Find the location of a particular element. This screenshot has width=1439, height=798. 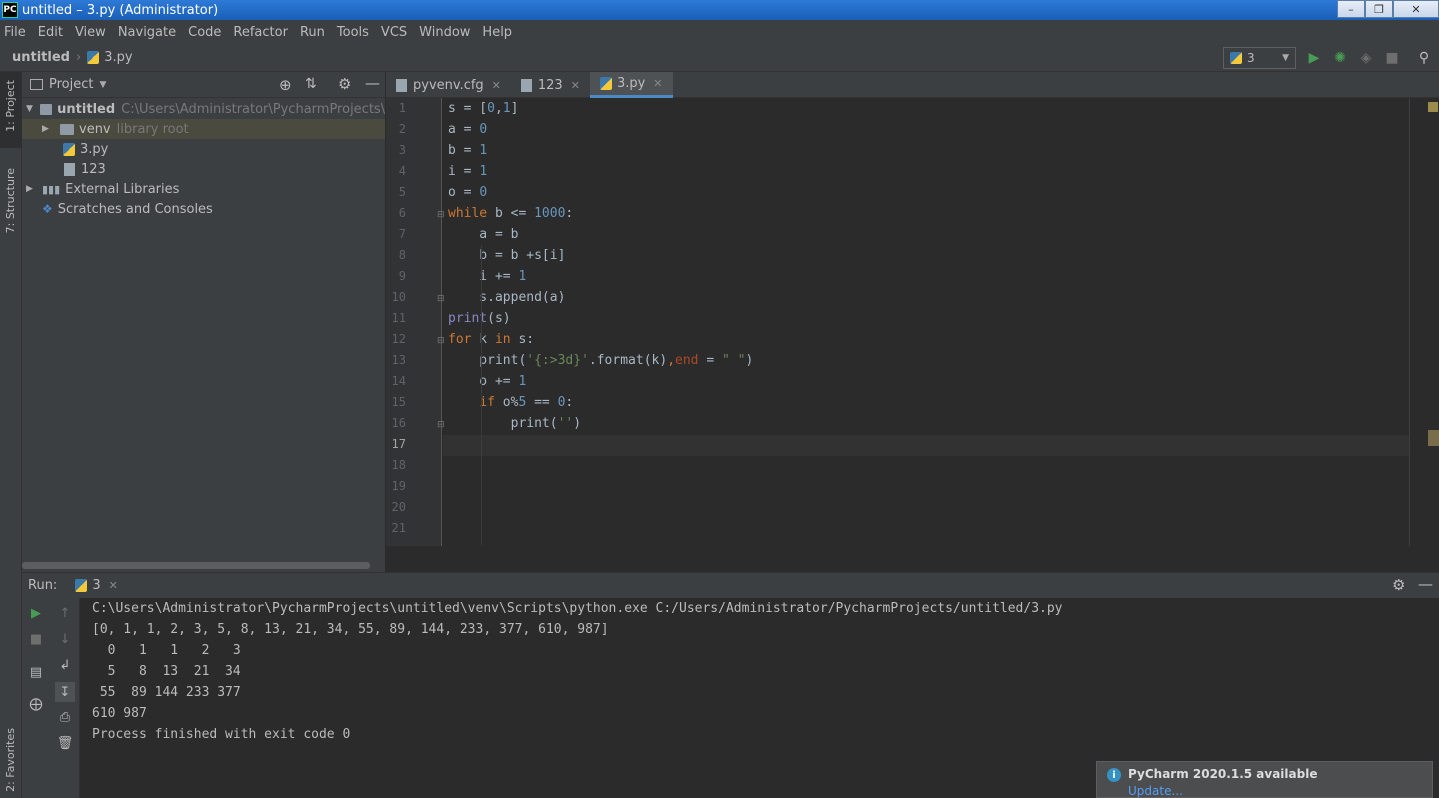

project-tool-tab: 1: Project is located at coordinates (10, 106).